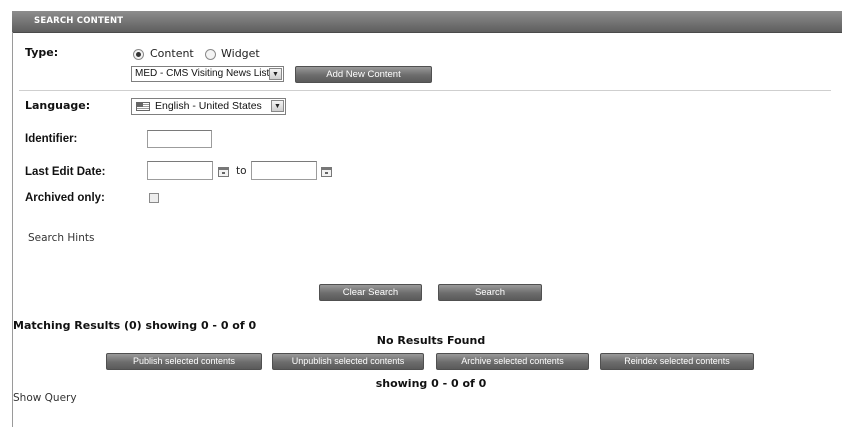 This screenshot has height=427, width=842. I want to click on last-edit-date-label: Last Edit Date:, so click(65, 172).